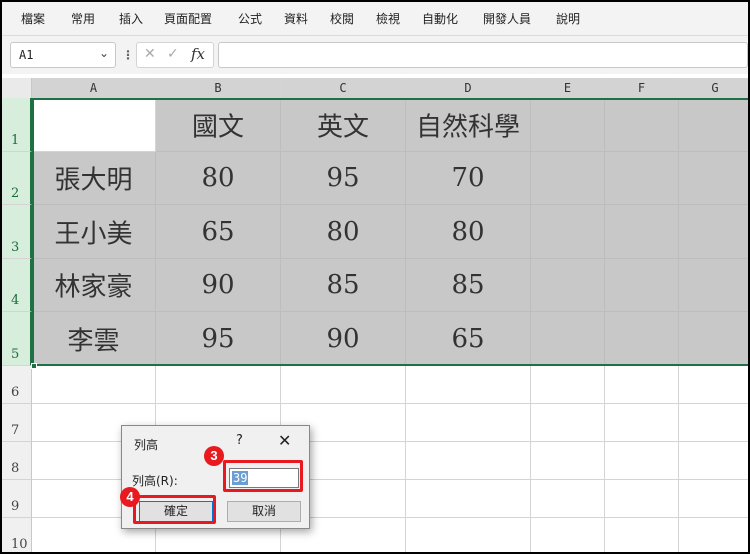 This screenshot has width=750, height=554. I want to click on cell-f10, so click(642, 535).